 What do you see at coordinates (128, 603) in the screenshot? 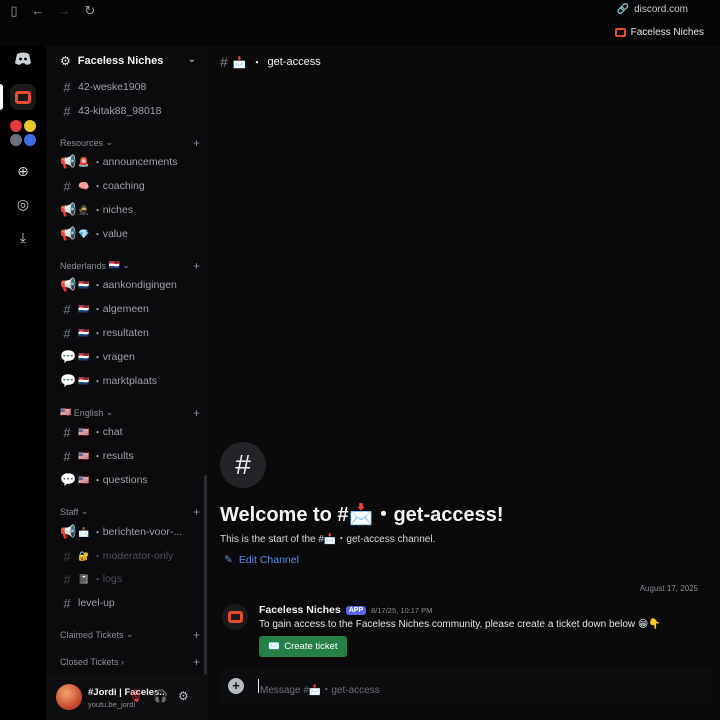
I see `channel-item: # level-up` at bounding box center [128, 603].